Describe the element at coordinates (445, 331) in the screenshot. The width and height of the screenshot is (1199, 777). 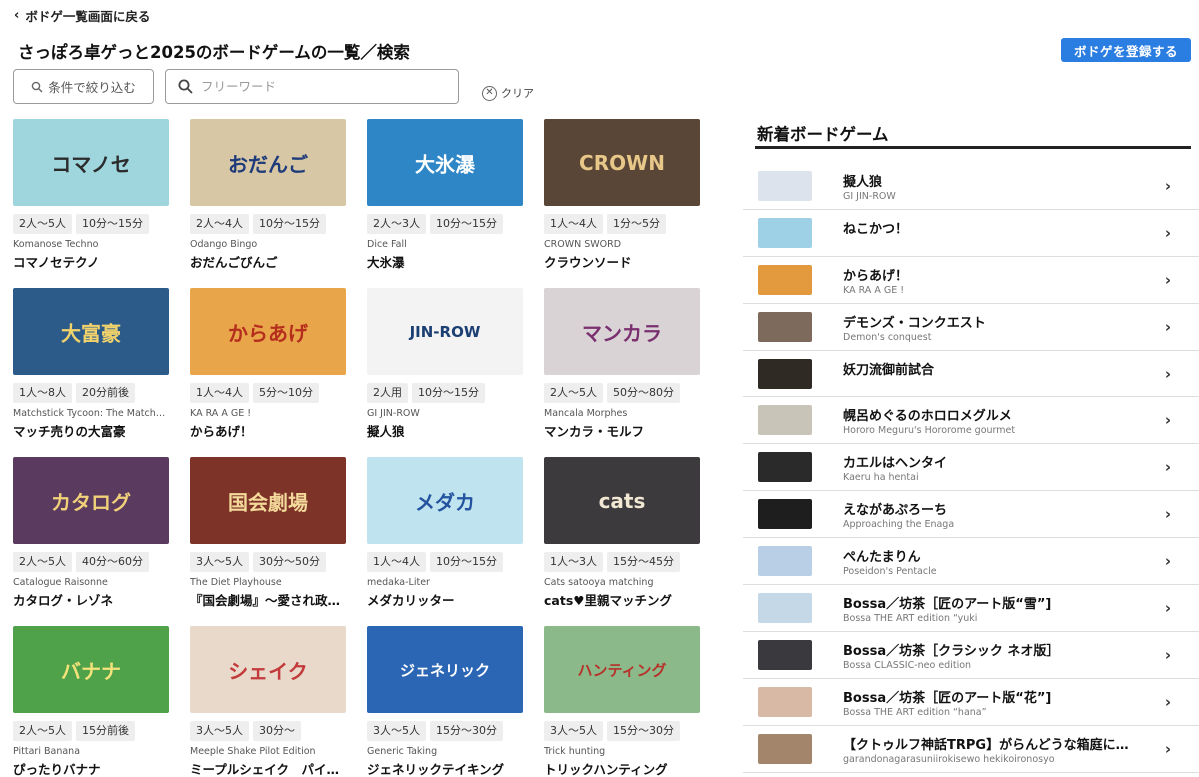
I see `game-thumbnail: JIN-ROW` at that location.